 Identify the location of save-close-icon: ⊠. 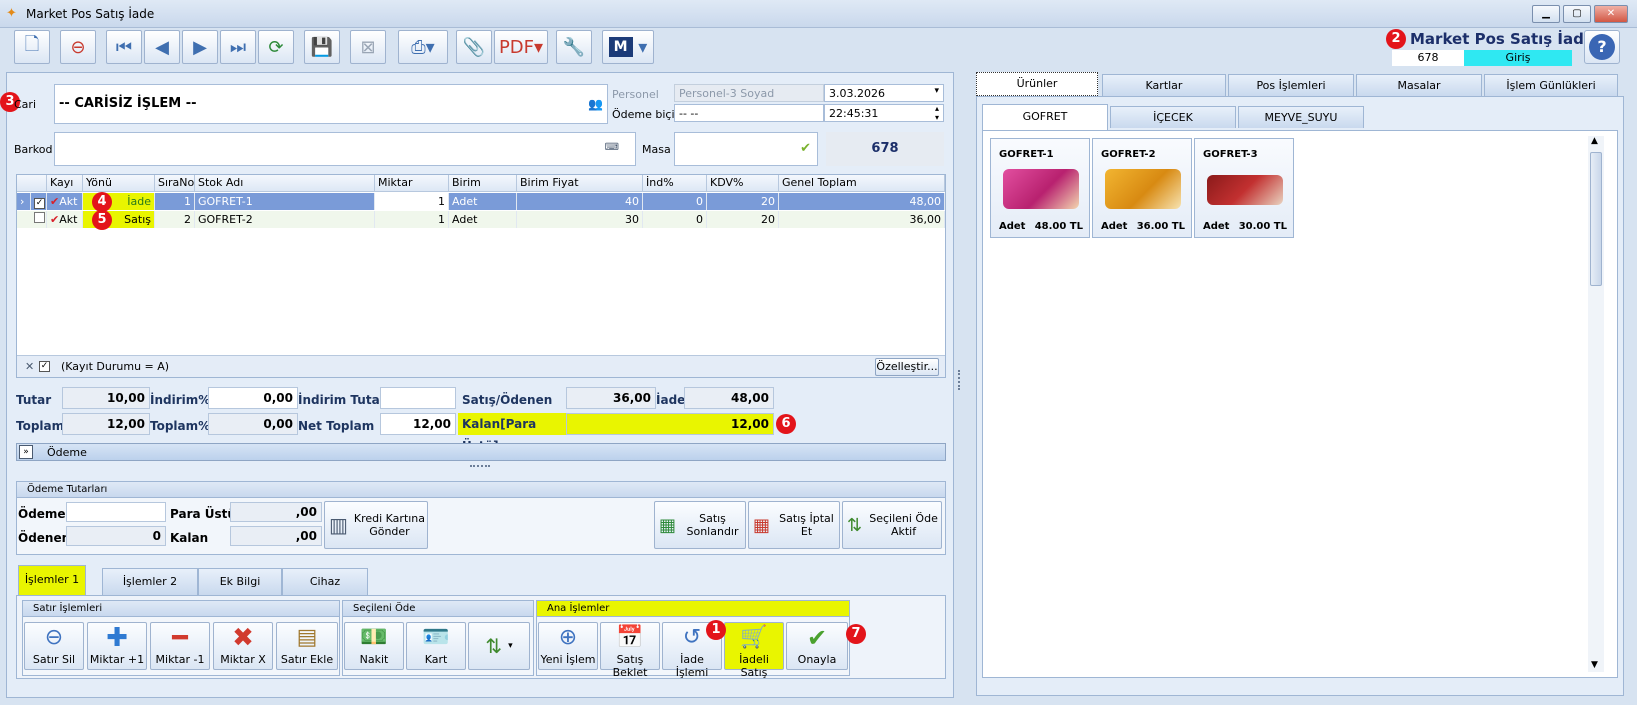
(368, 47).